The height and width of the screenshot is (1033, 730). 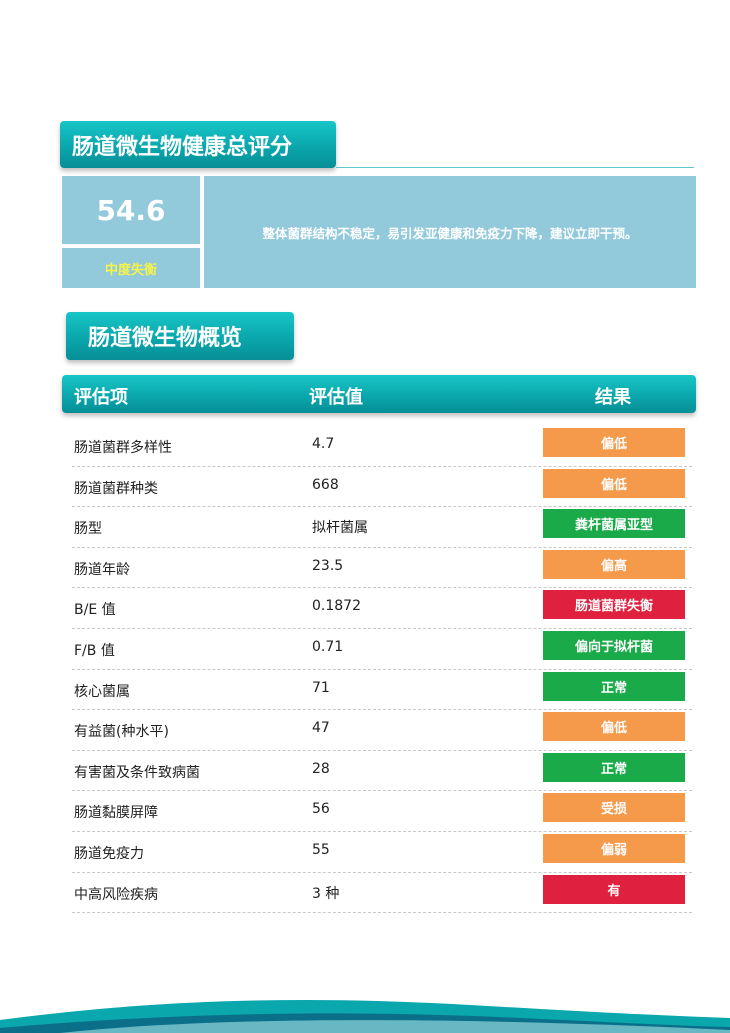 What do you see at coordinates (121, 732) in the screenshot?
I see `row-item: 有益菌(种水平)` at bounding box center [121, 732].